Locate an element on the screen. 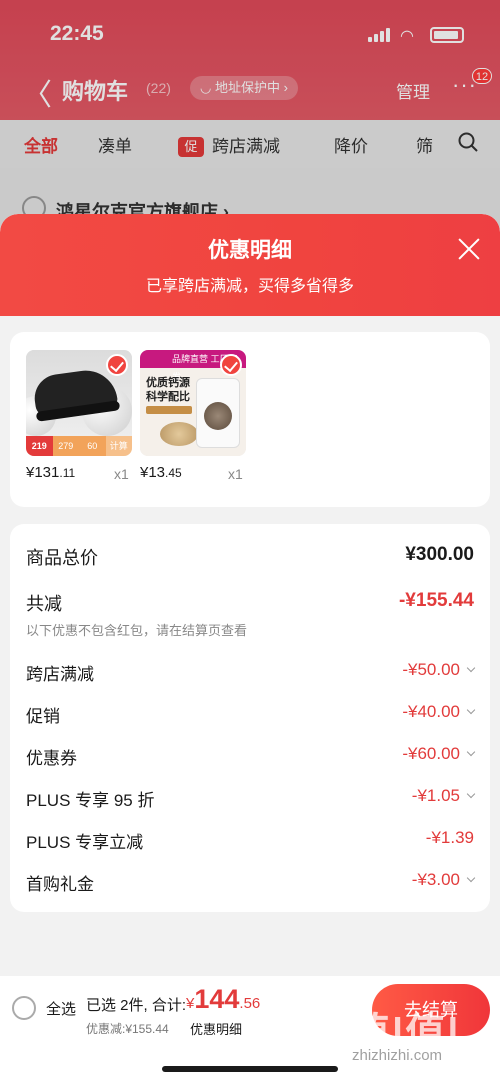 The width and height of the screenshot is (500, 1082). total-discount-value: -¥155.44 is located at coordinates (436, 600).